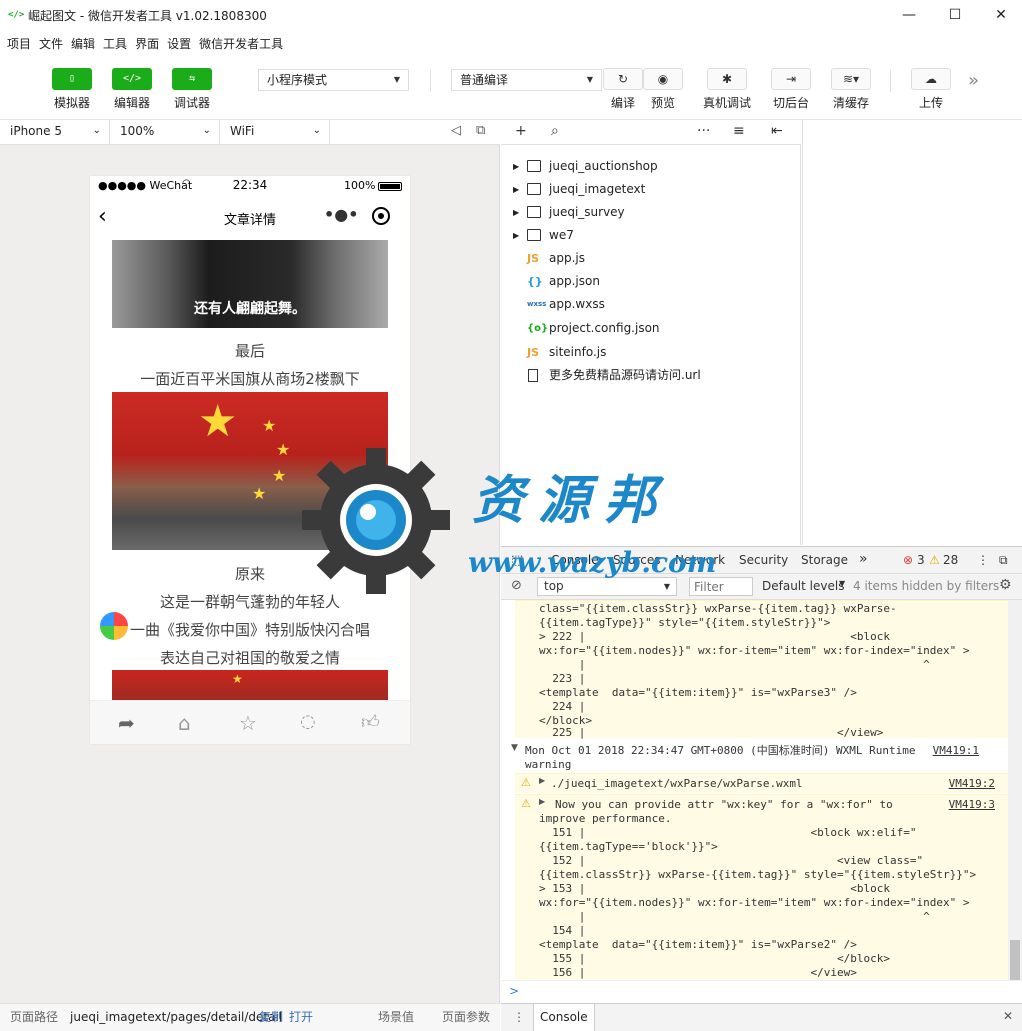 Image resolution: width=1022 pixels, height=1031 pixels. What do you see at coordinates (19, 43) in the screenshot?
I see `menu-project: 项目` at bounding box center [19, 43].